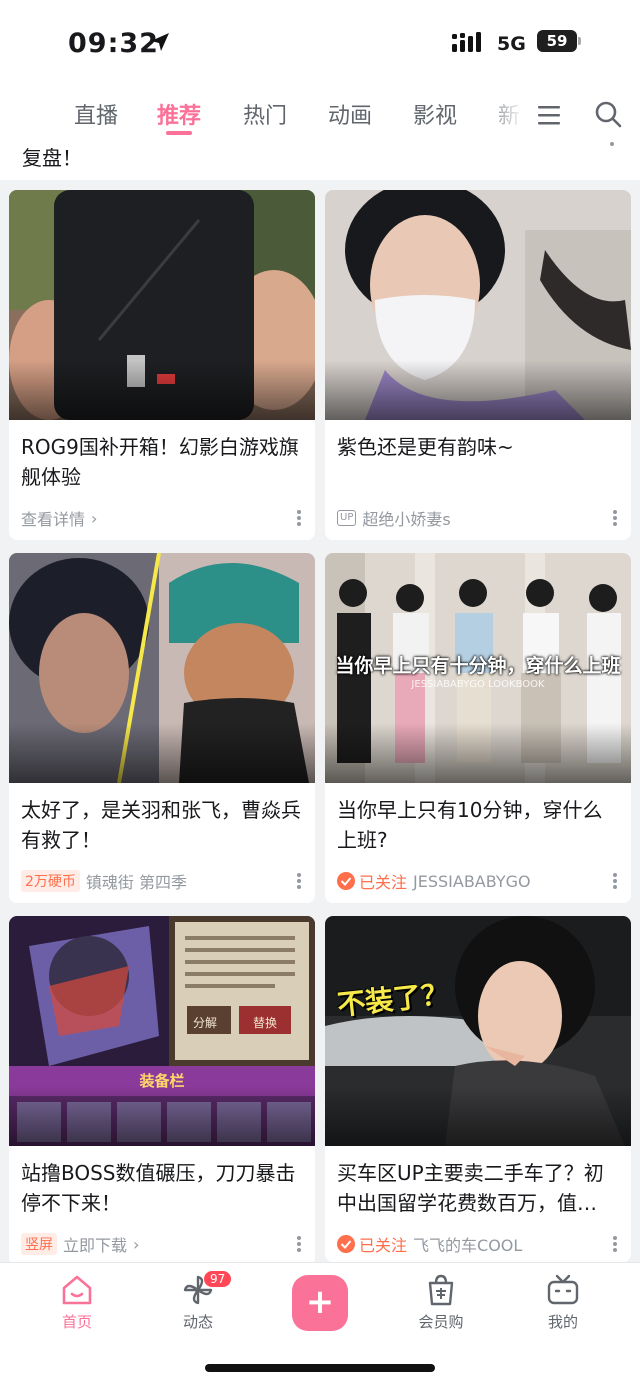  Describe the element at coordinates (160, 462) in the screenshot. I see `card-title: ROG9国补开箱！幻影白游戏旗舰体验` at that location.